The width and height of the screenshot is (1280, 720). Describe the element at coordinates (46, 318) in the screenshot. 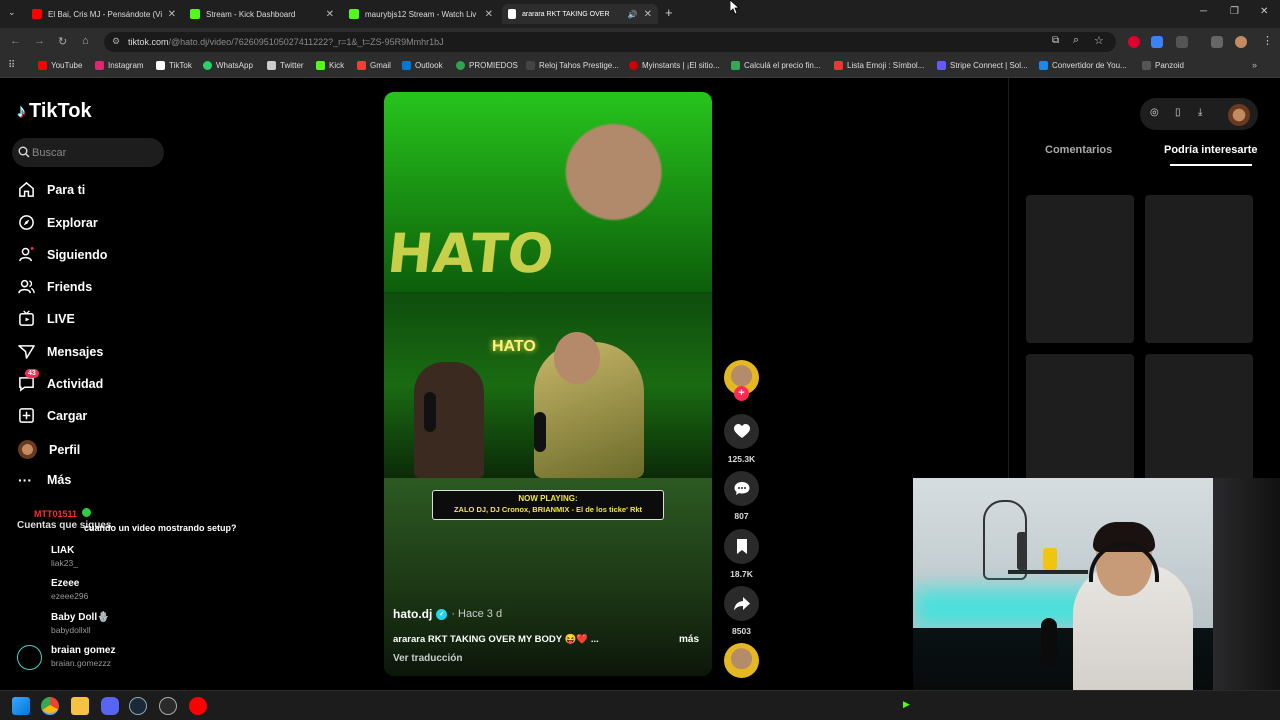

I see `nav-live: LIVE` at that location.